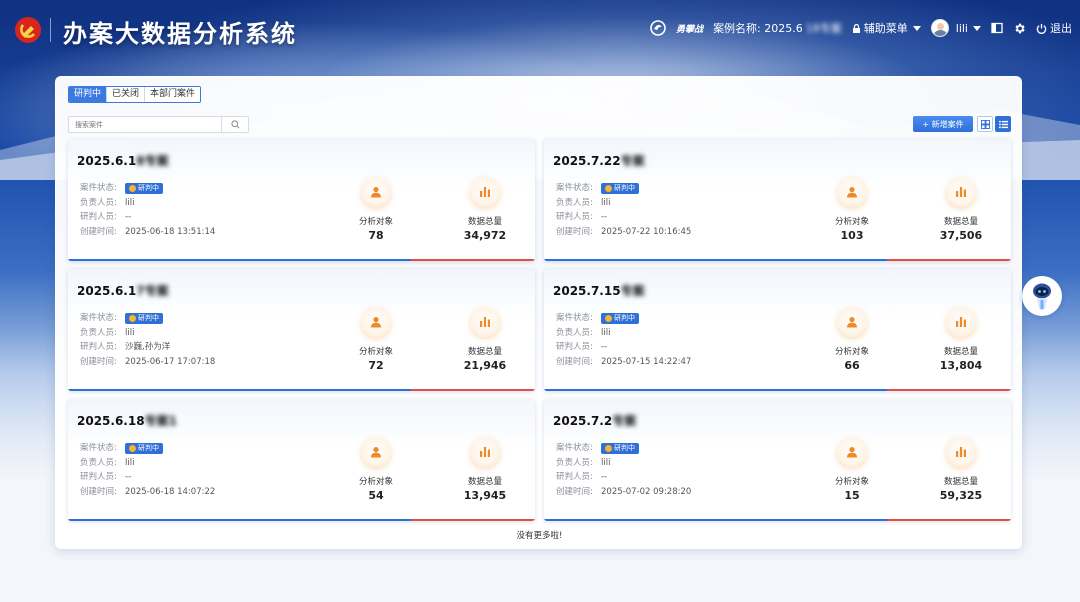 The image size is (1080, 602). Describe the element at coordinates (376, 209) in the screenshot. I see `stat-analysis-objects: 分析对象 78` at that location.